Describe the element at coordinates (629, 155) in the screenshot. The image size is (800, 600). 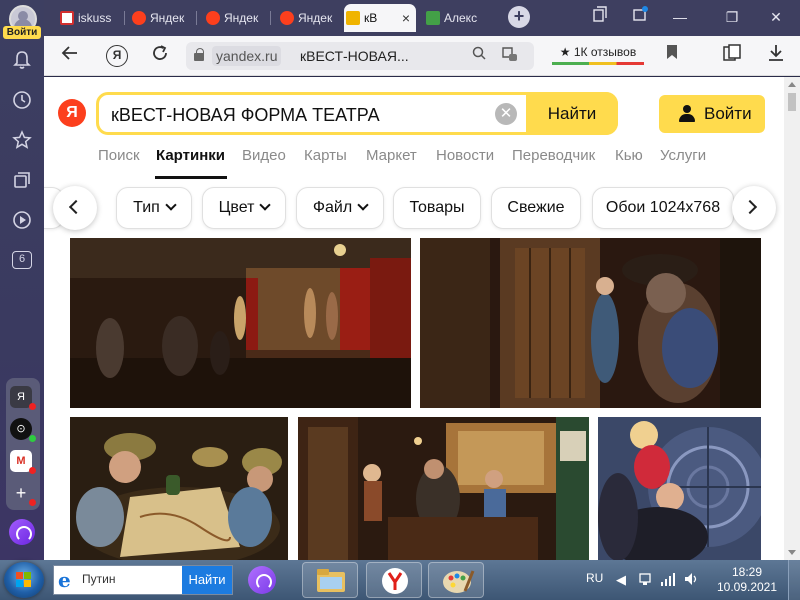
I see `tab-kyu: Кью` at that location.